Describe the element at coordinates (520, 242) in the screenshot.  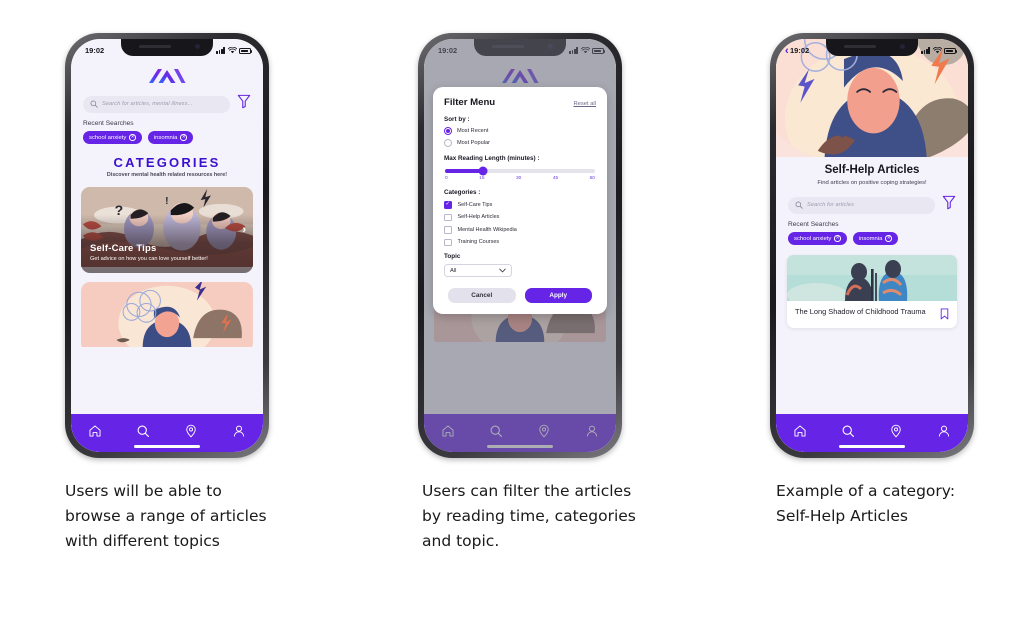
I see `checkbox-training-courses: Training Courses` at that location.